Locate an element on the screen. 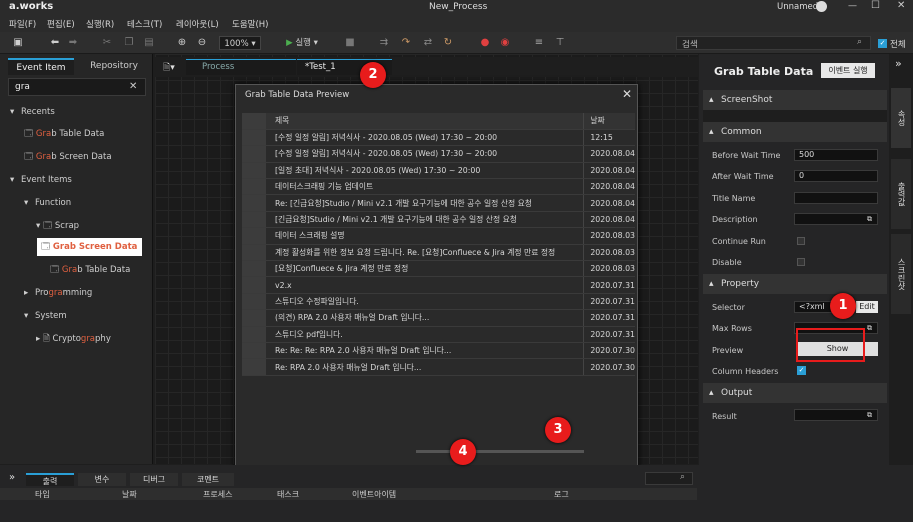  redo-icon: ➡ is located at coordinates (73, 43).